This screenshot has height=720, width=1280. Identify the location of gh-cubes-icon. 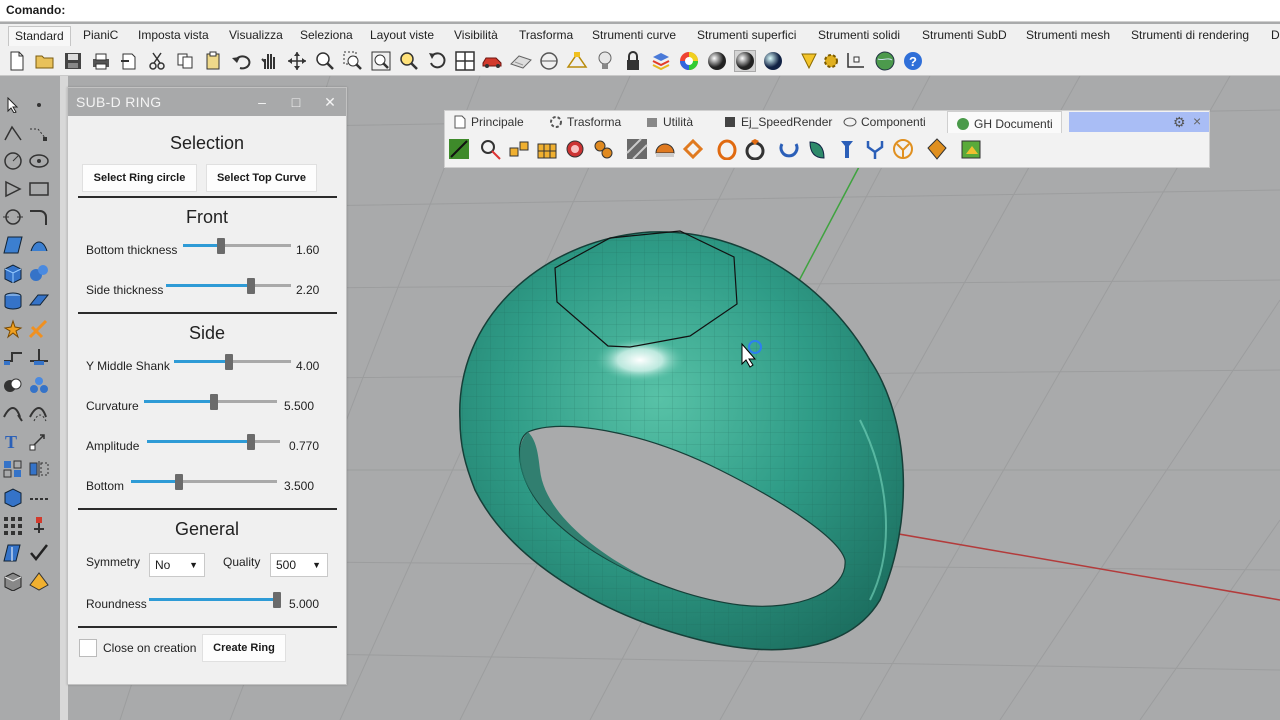
(519, 149).